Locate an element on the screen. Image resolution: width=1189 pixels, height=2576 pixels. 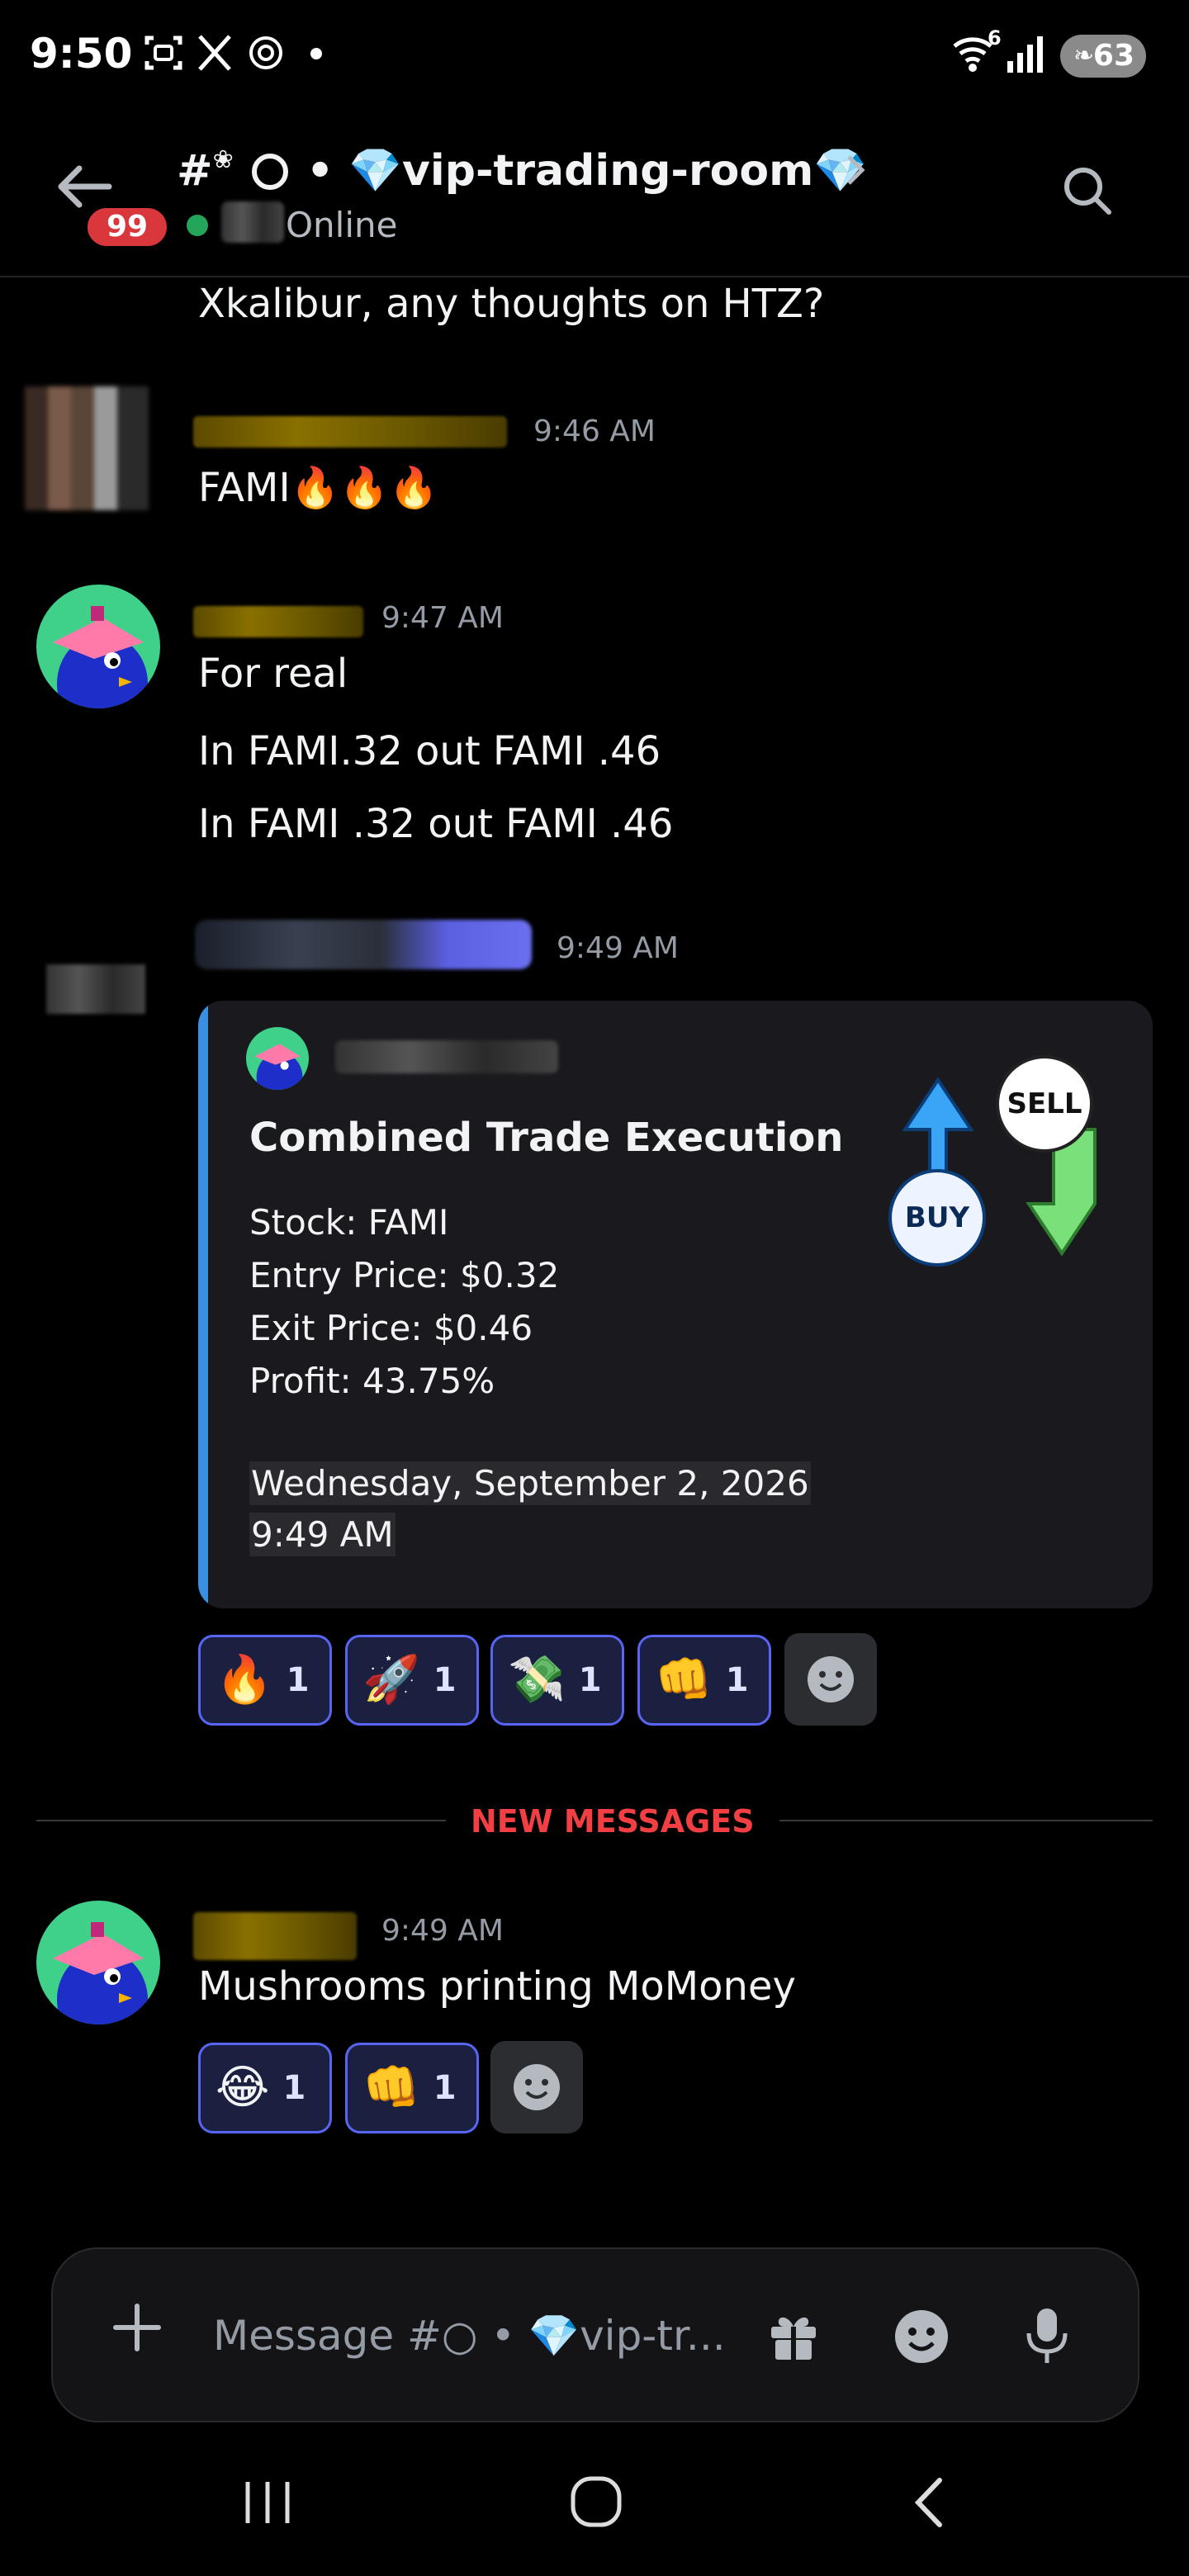
status-bar: 9:50 6 ❧ 63 is located at coordinates (594, 58).